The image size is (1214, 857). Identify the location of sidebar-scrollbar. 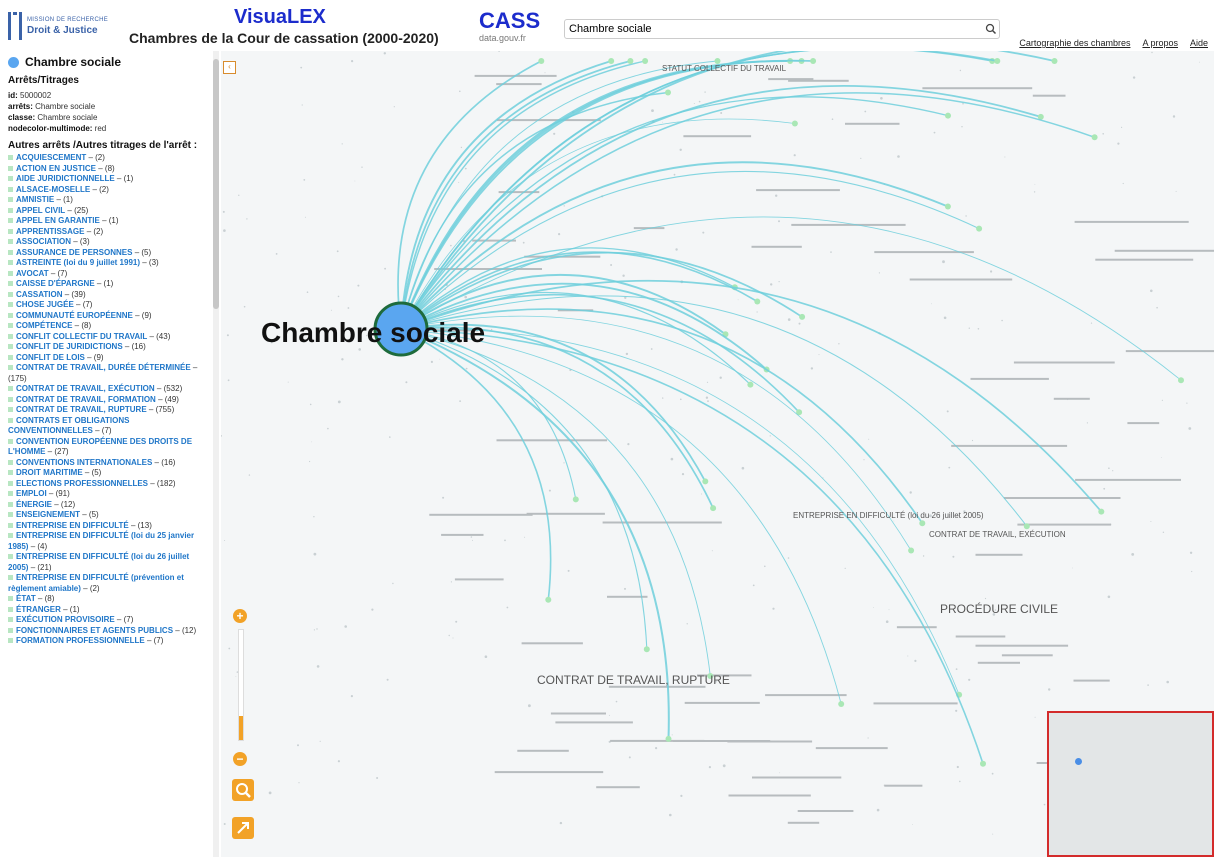
(216, 454).